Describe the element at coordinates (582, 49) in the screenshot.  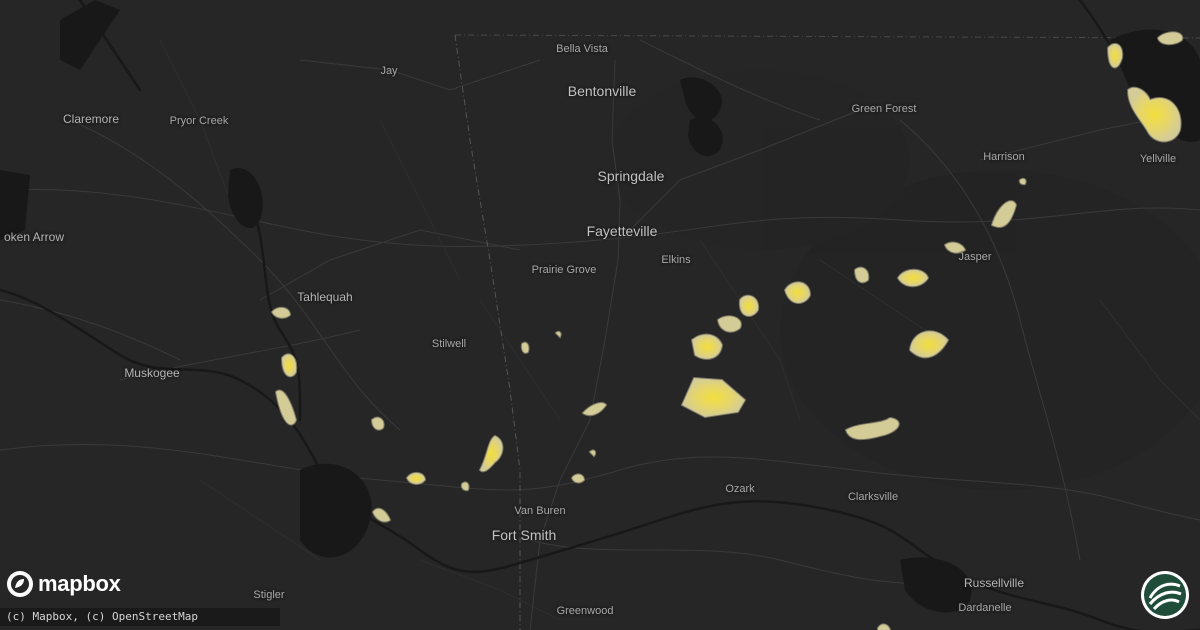
I see `place-label-bella-vista: Bella Vista` at that location.